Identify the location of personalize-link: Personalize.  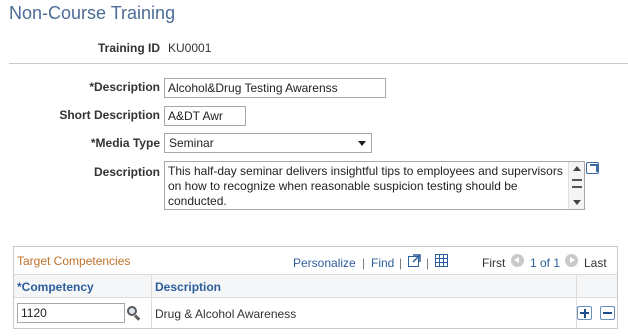
(324, 263).